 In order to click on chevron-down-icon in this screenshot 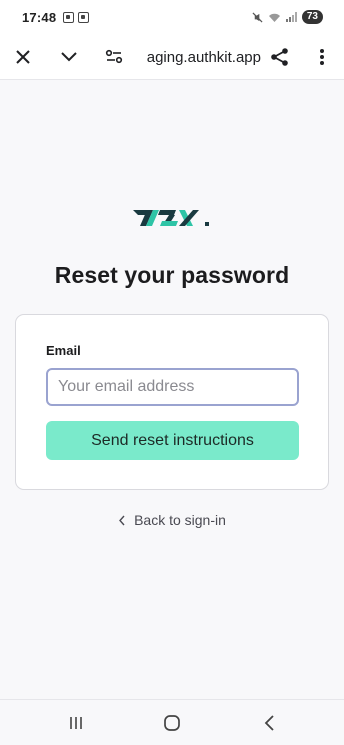, I will do `click(69, 57)`.